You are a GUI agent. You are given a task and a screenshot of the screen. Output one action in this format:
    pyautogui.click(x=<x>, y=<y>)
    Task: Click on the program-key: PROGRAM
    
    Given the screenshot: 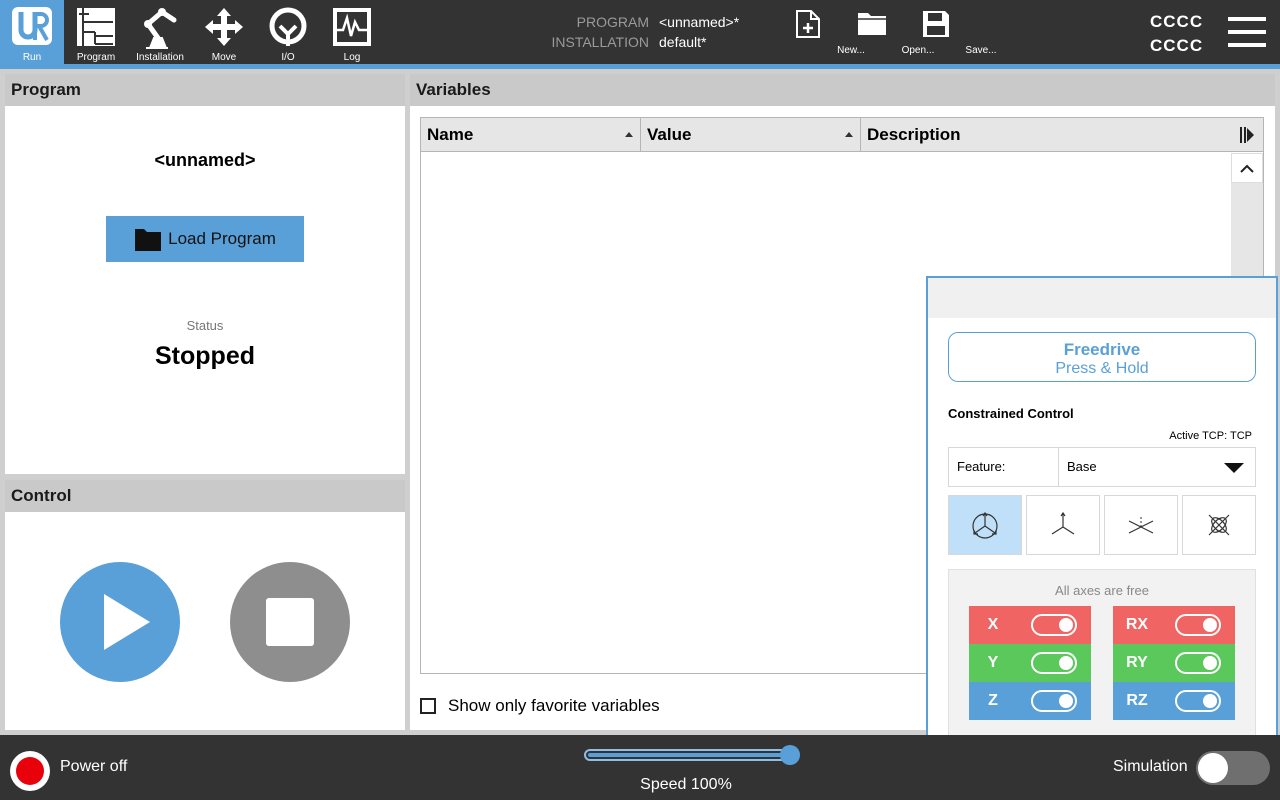 What is the action you would take?
    pyautogui.click(x=612, y=22)
    